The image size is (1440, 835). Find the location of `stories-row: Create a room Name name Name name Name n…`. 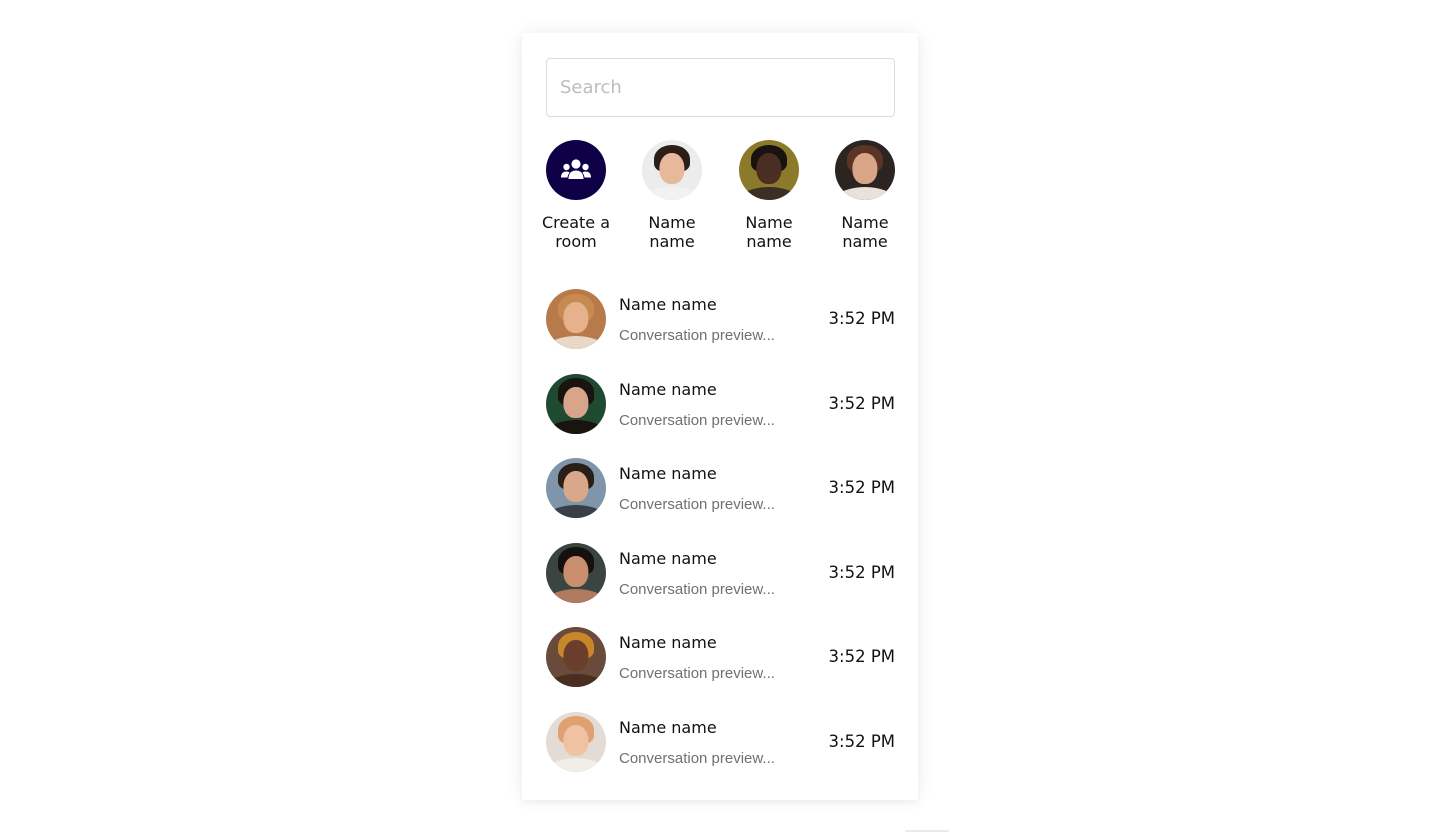

stories-row: Create a room Name name Name name Name n… is located at coordinates (720, 200).